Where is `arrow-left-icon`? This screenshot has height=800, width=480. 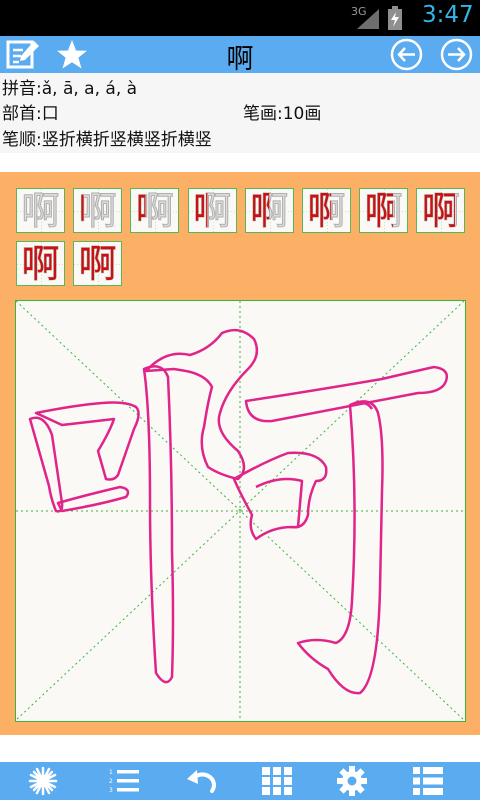
arrow-left-icon is located at coordinates (406, 54).